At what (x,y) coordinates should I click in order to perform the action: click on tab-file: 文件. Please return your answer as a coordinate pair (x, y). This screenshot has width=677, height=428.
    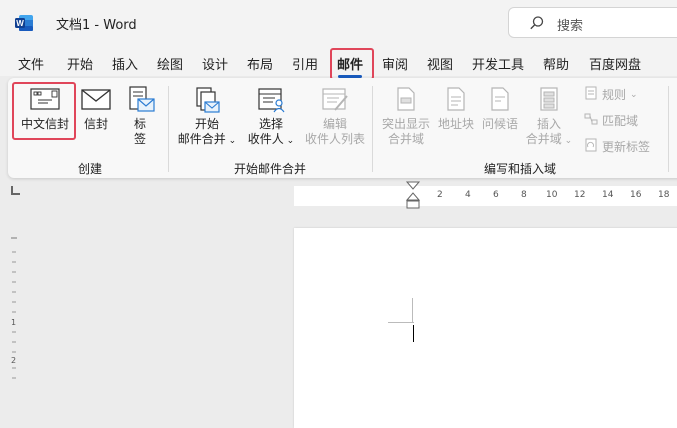
    Looking at the image, I should click on (31, 63).